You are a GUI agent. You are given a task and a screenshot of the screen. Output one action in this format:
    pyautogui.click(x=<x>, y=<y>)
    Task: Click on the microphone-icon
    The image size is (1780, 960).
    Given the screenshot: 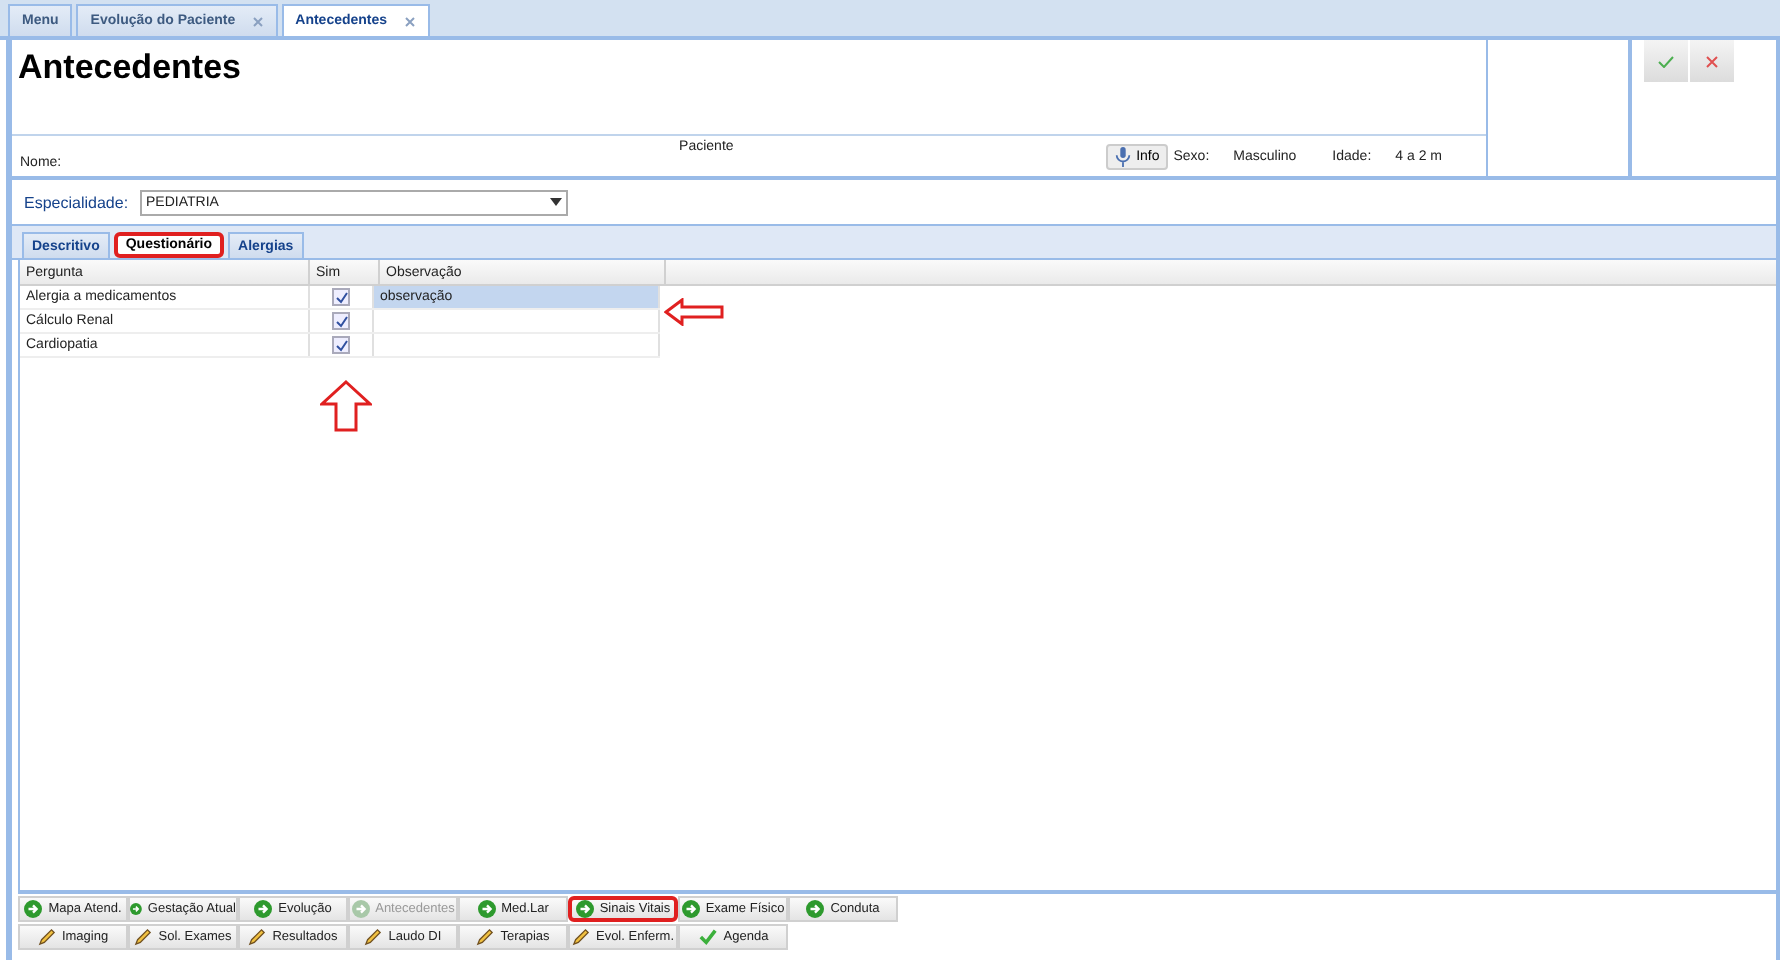 What is the action you would take?
    pyautogui.click(x=1123, y=156)
    